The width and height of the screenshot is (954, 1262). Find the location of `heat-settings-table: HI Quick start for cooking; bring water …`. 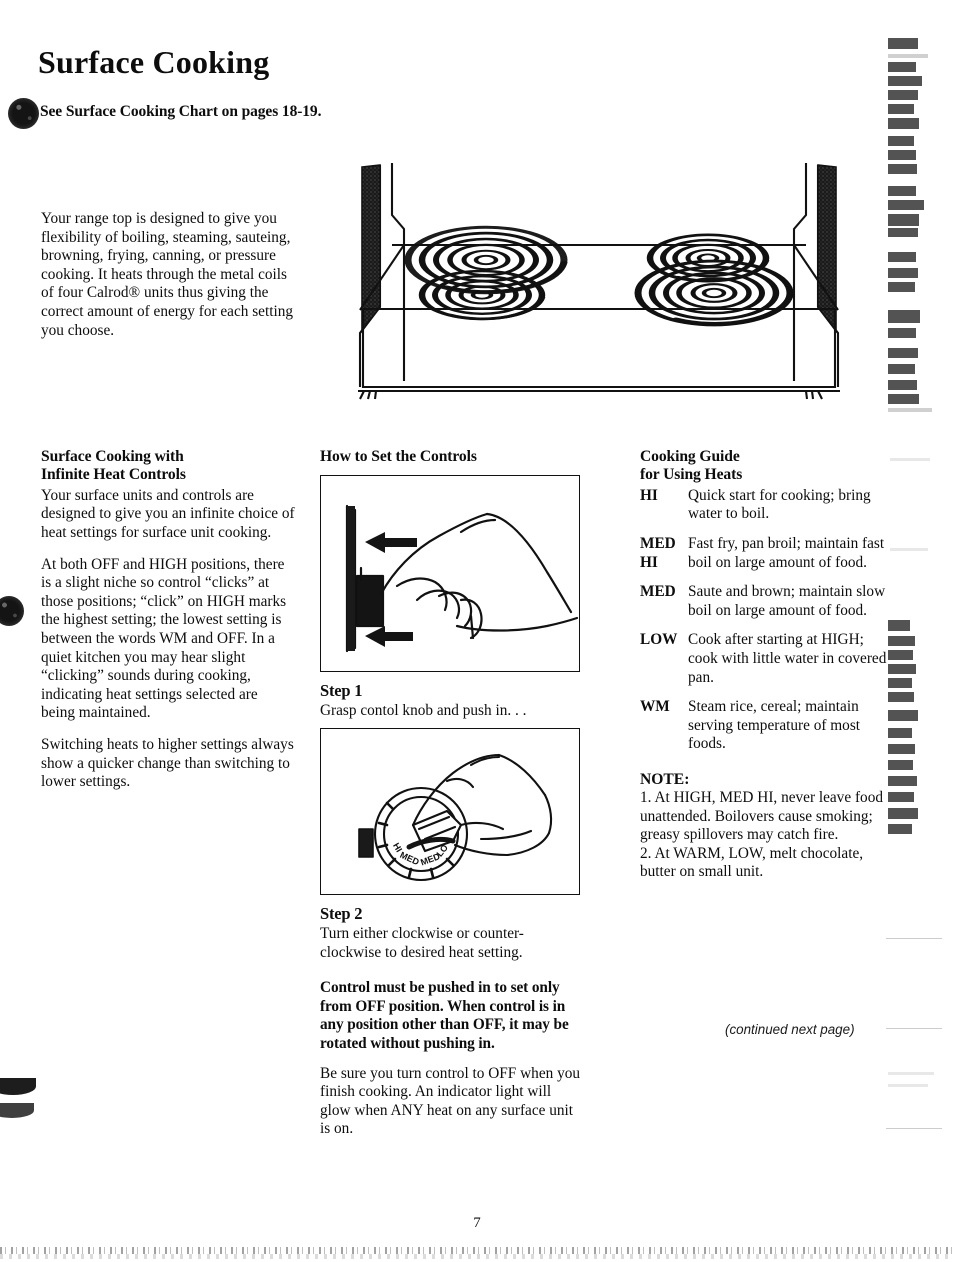

heat-settings-table: HI Quick start for cooking; bring water … is located at coordinates (764, 626).